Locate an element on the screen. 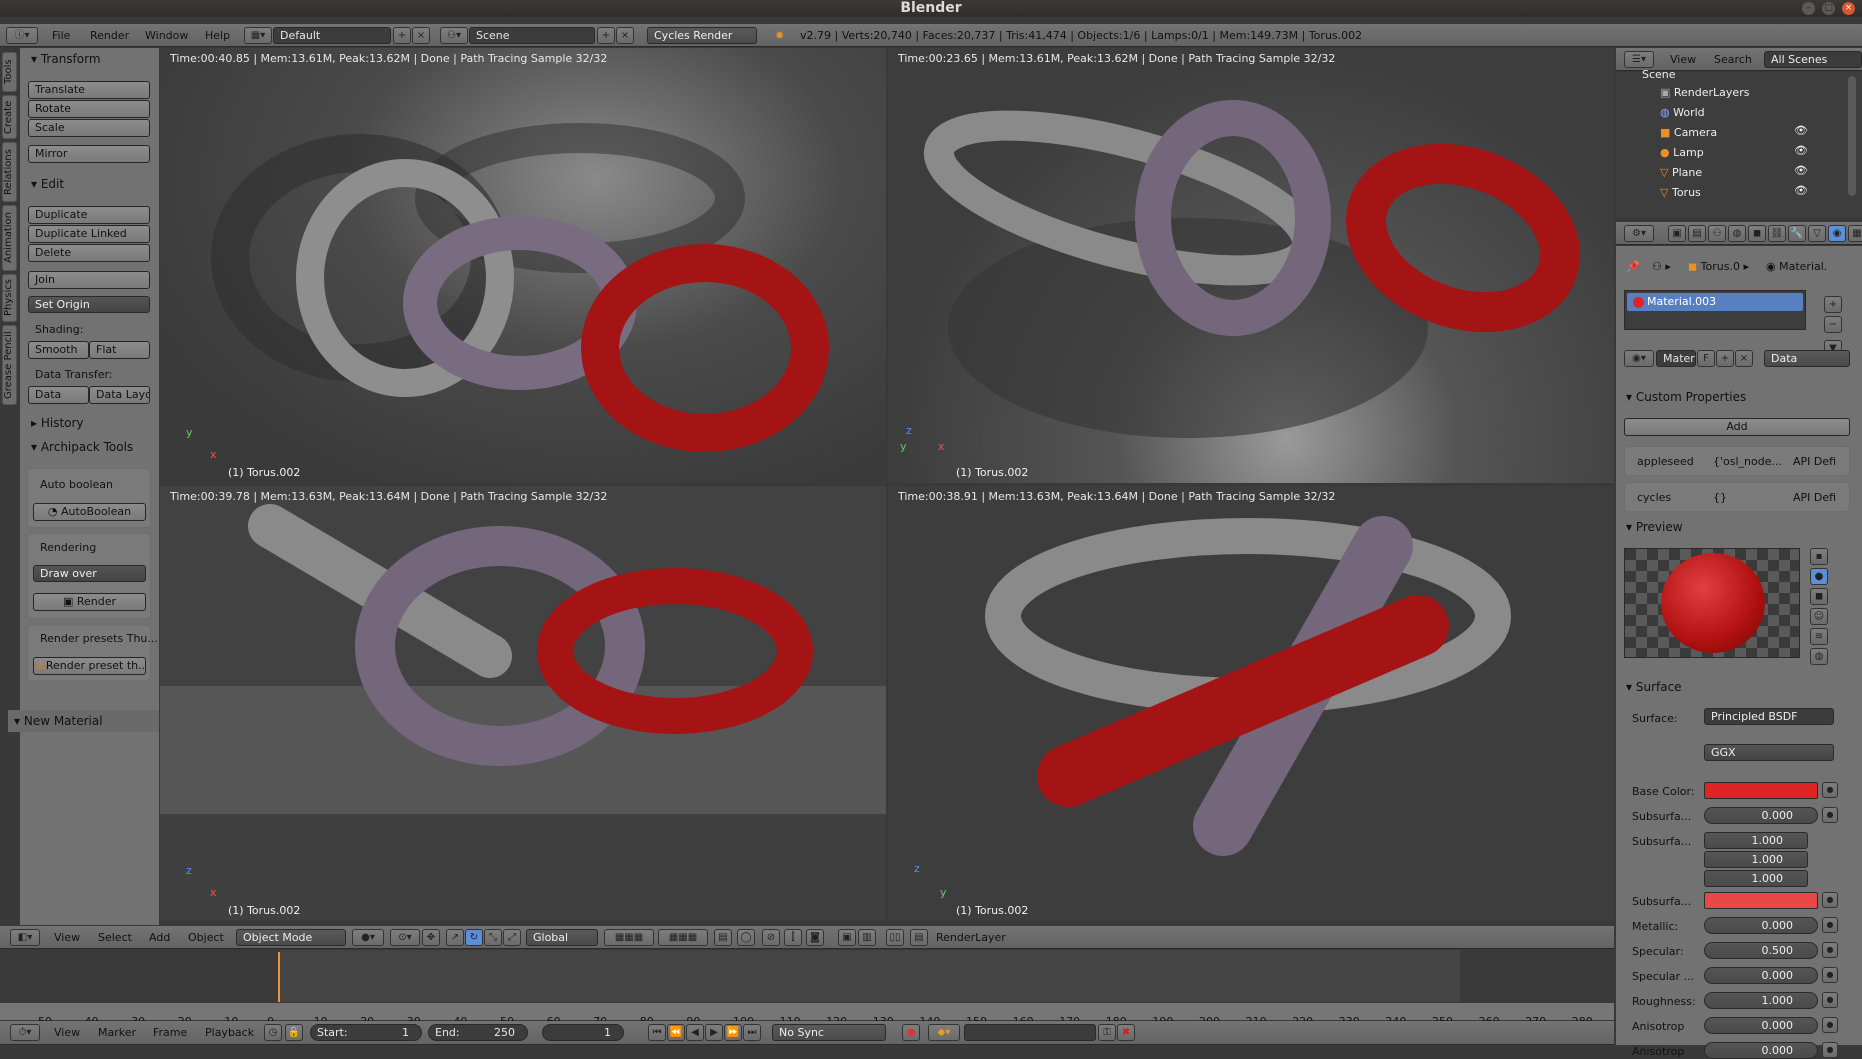 Image resolution: width=1862 pixels, height=1059 pixels. draw-over-dropdown: Draw over is located at coordinates (89, 573).